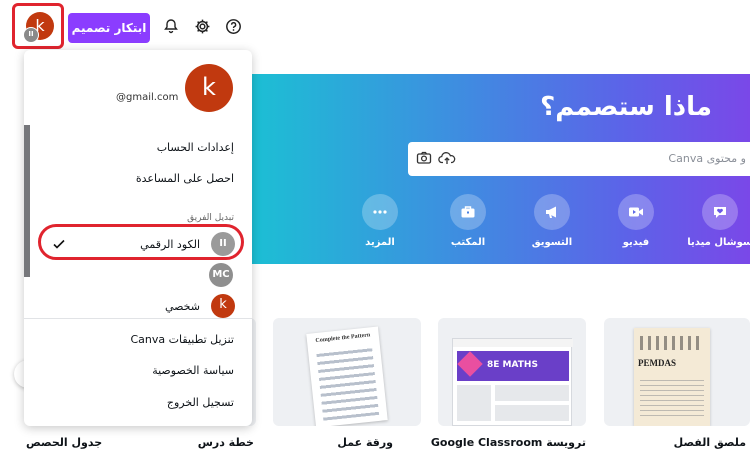 Image resolution: width=750 pixels, height=466 pixels. I want to click on card-label-timetable: جدول الحصص, so click(64, 442).